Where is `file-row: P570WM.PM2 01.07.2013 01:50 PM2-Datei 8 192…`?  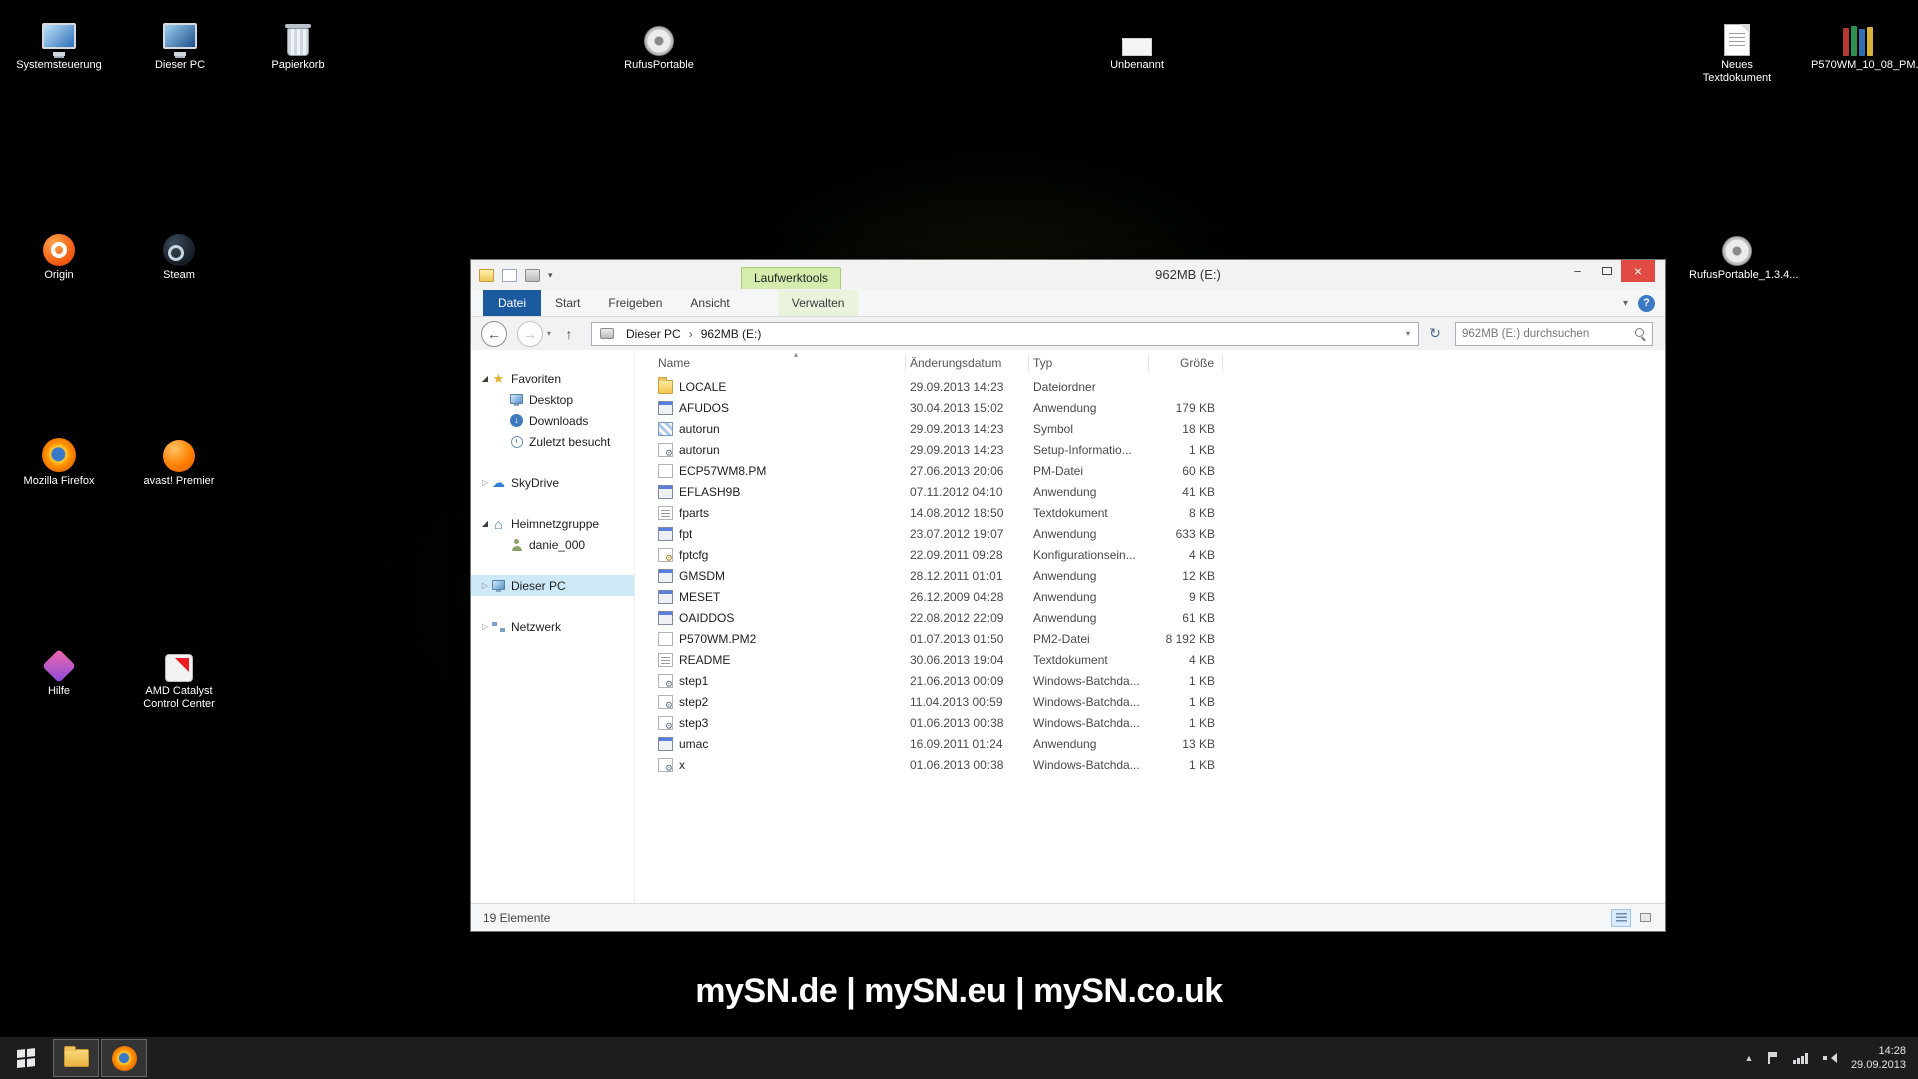
file-row: P570WM.PM2 01.07.2013 01:50 PM2-Datei 8 192… is located at coordinates (1150, 638).